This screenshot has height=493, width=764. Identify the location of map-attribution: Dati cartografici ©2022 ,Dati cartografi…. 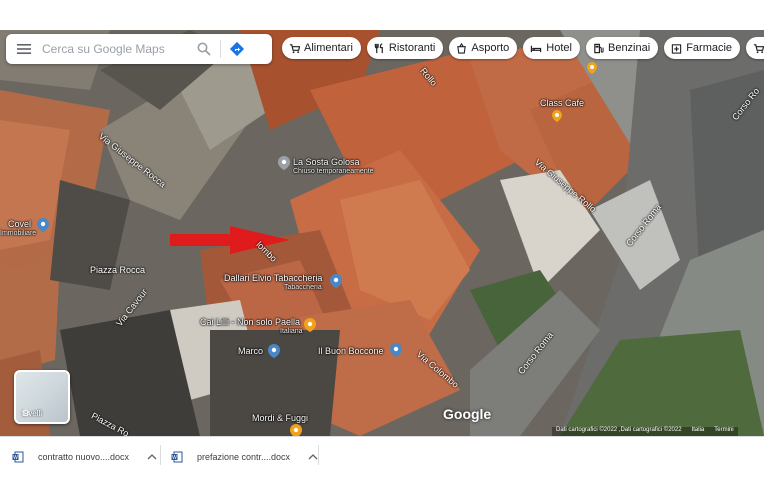
(645, 431).